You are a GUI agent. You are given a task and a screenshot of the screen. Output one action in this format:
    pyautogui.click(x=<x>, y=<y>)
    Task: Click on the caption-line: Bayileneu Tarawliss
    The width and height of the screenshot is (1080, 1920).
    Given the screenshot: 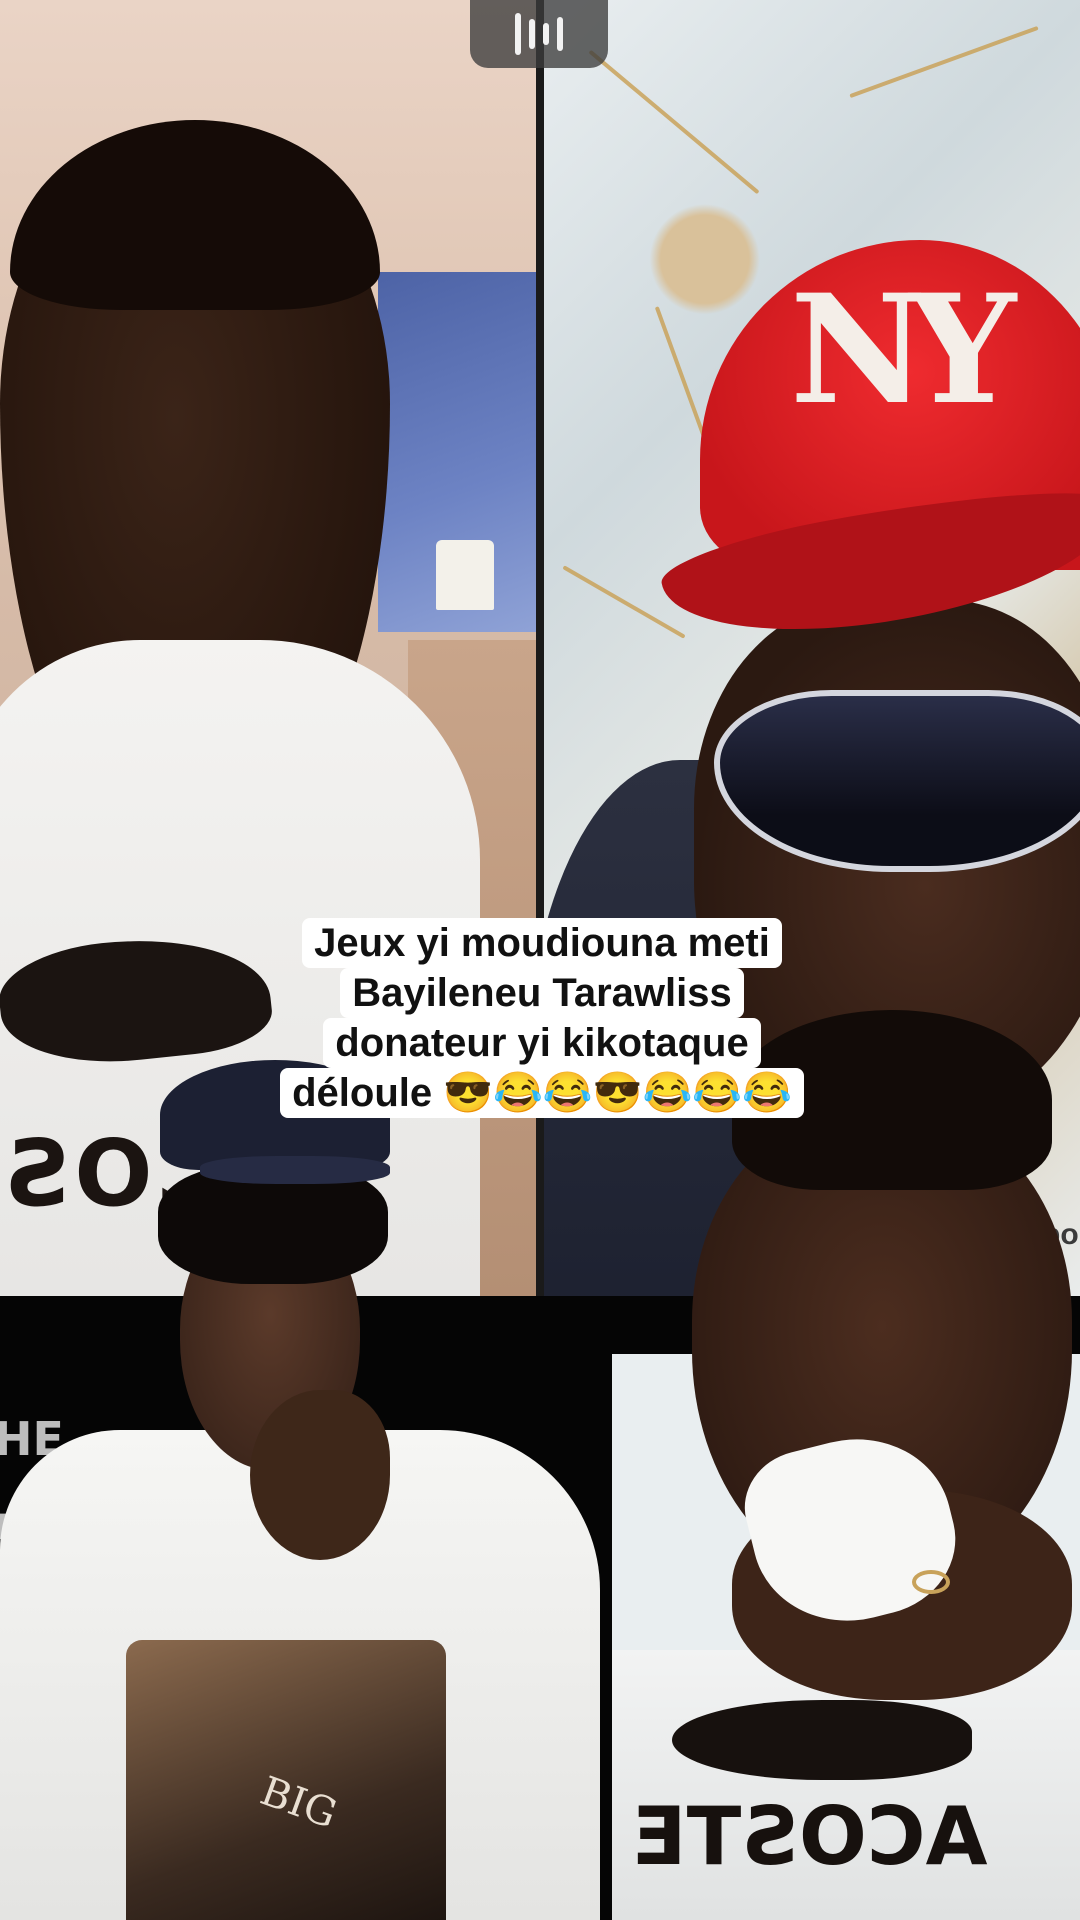 What is the action you would take?
    pyautogui.click(x=542, y=993)
    